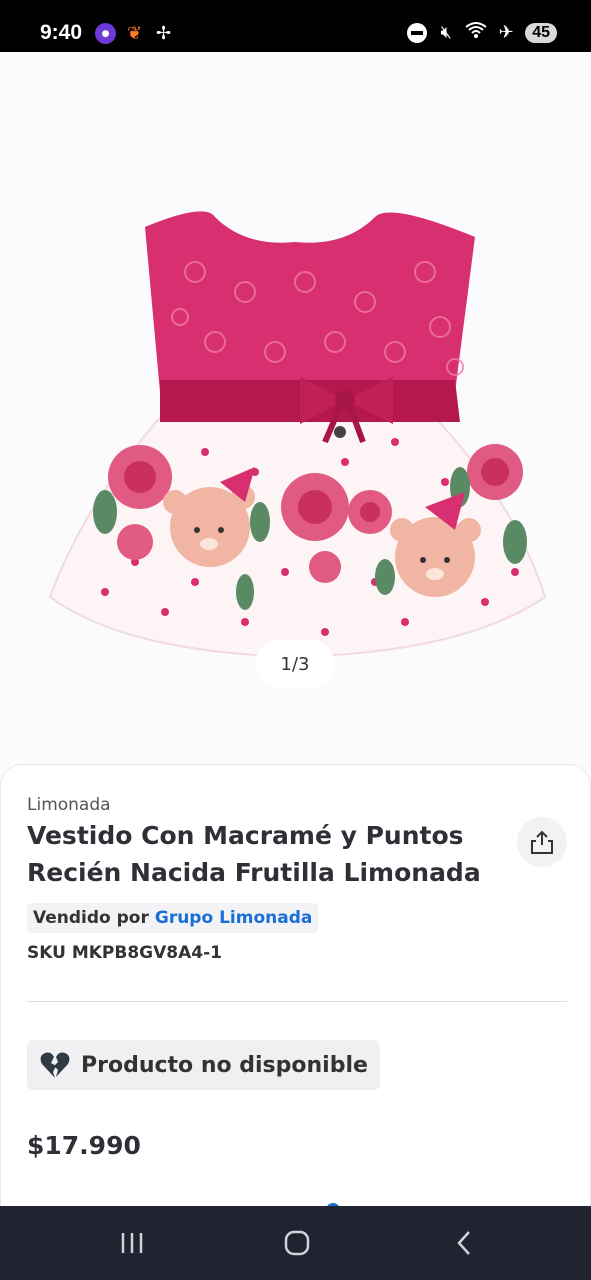  I want to click on pinwheel-icon: ✢, so click(163, 33).